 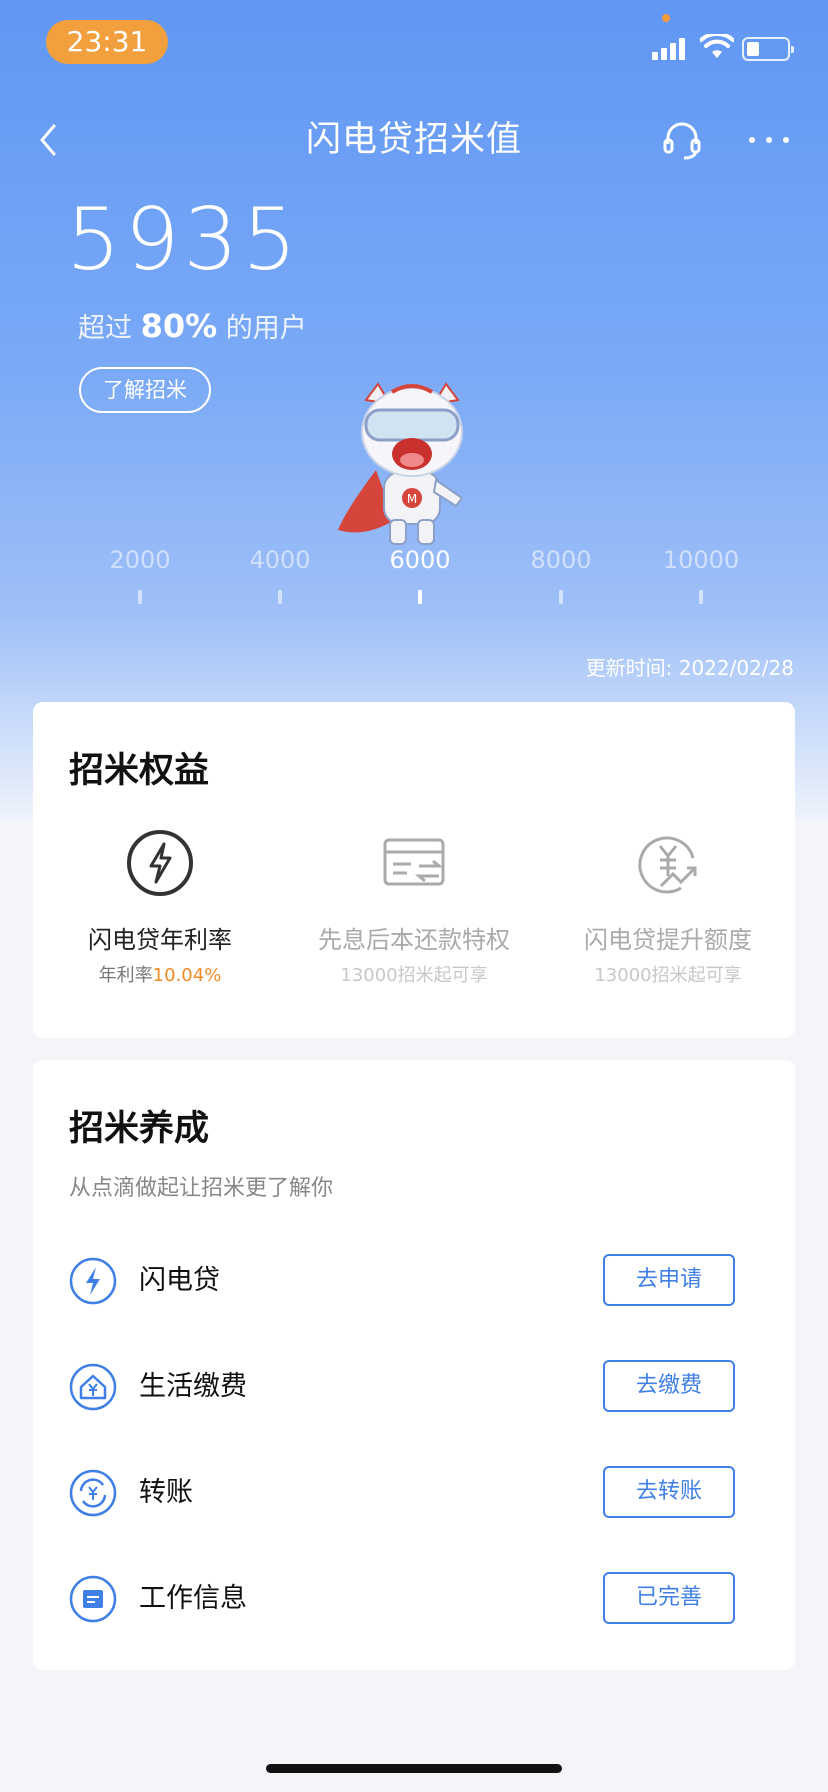 What do you see at coordinates (414, 140) in the screenshot?
I see `nav-bar: 闪电贷招米值` at bounding box center [414, 140].